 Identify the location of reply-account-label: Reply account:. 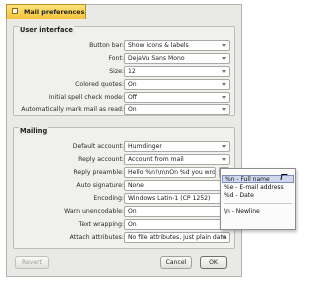
(101, 159).